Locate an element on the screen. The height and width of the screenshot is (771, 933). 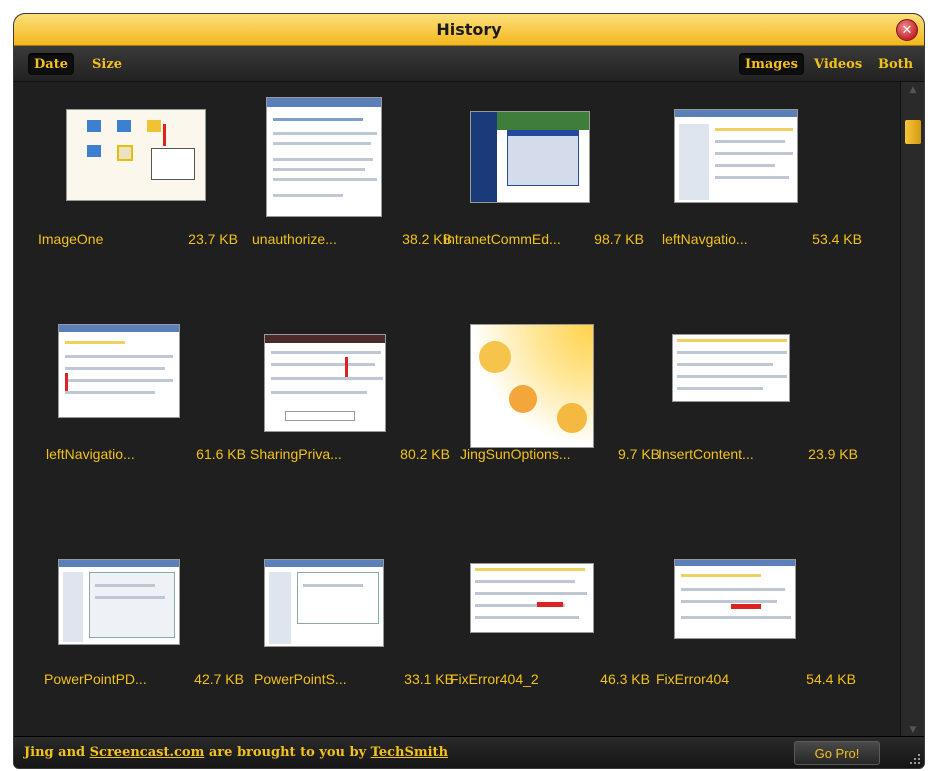
history-item: InsertContent... 23.9 KB is located at coordinates (758, 411).